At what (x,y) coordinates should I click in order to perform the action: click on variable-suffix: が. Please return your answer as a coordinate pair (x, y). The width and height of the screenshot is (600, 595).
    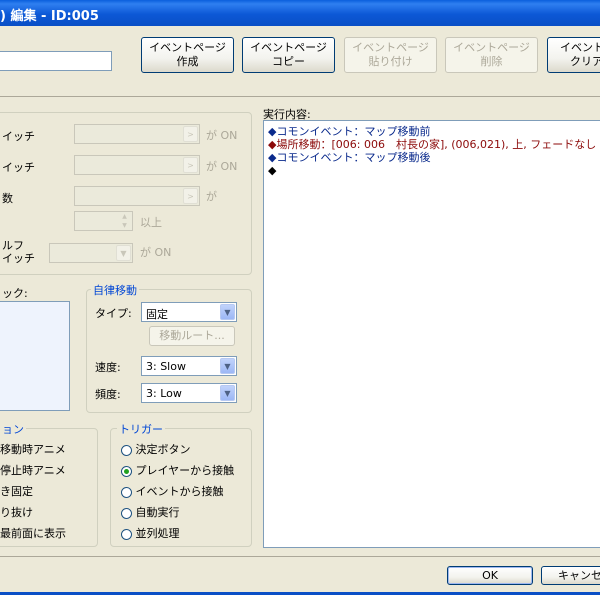
    Looking at the image, I should click on (211, 196).